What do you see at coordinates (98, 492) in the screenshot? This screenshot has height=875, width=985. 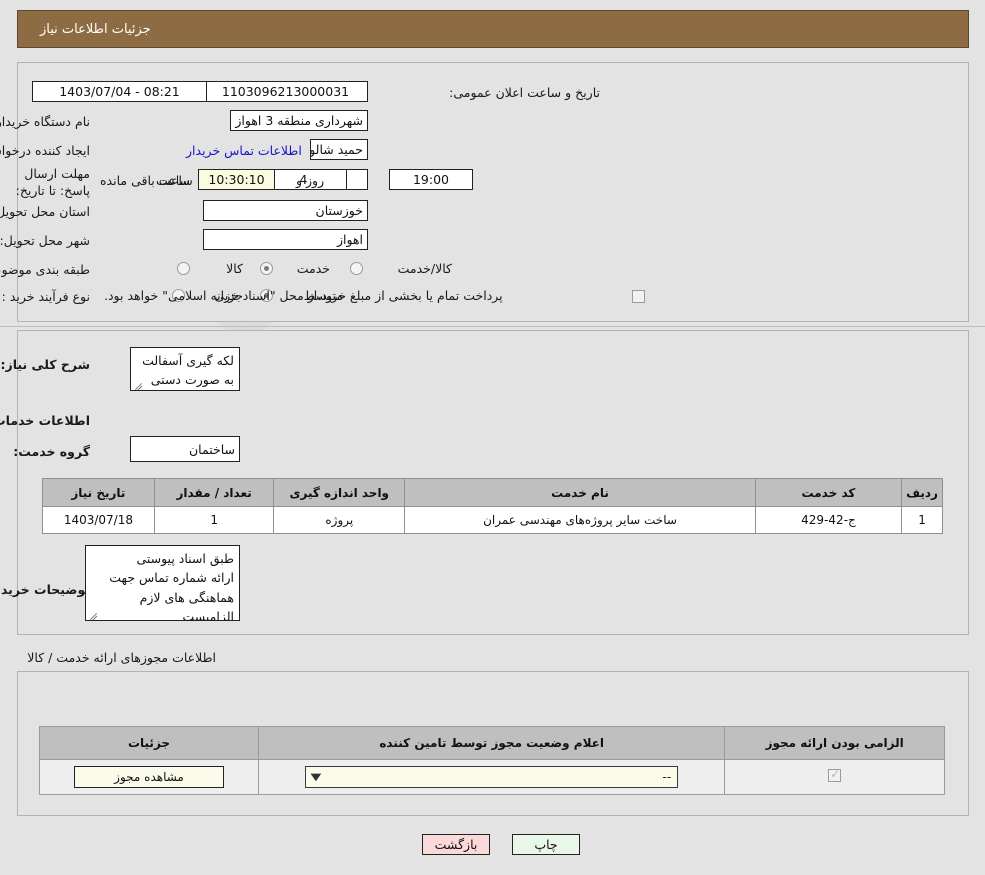 I see `col-need-date: تاریخ نیاز` at bounding box center [98, 492].